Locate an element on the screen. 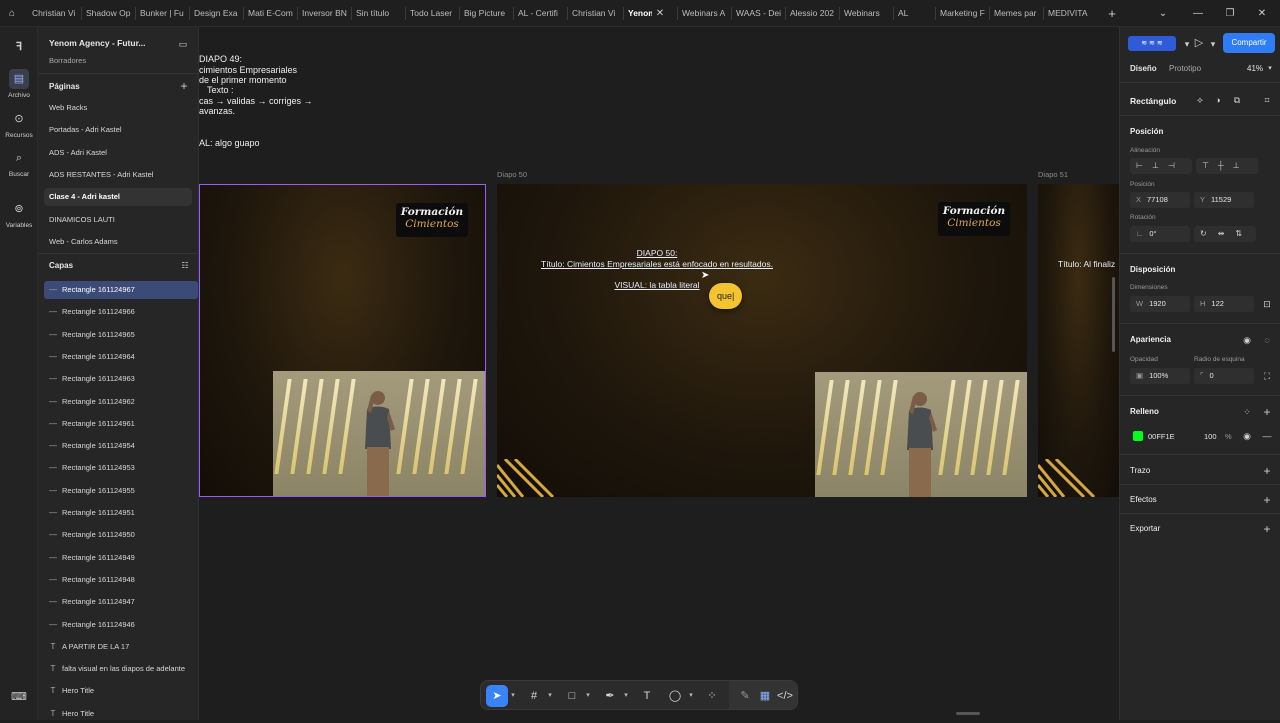  layer-type-title: Rectángulo is located at coordinates (1153, 101).